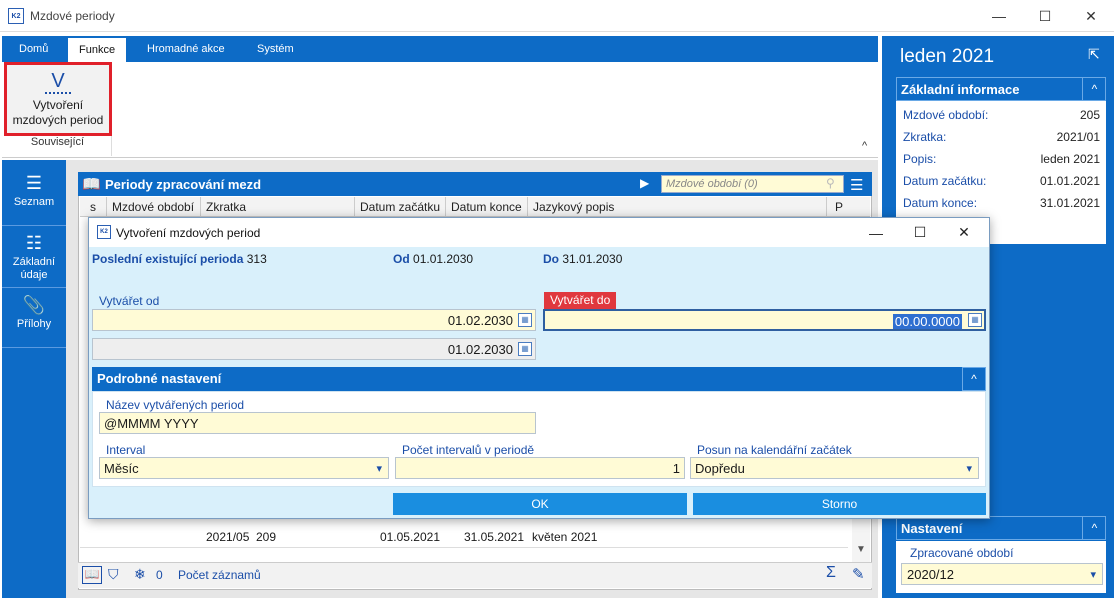 Image resolution: width=1114 pixels, height=598 pixels. What do you see at coordinates (861, 549) in the screenshot?
I see `scroll-down-icon: ▼` at bounding box center [861, 549].